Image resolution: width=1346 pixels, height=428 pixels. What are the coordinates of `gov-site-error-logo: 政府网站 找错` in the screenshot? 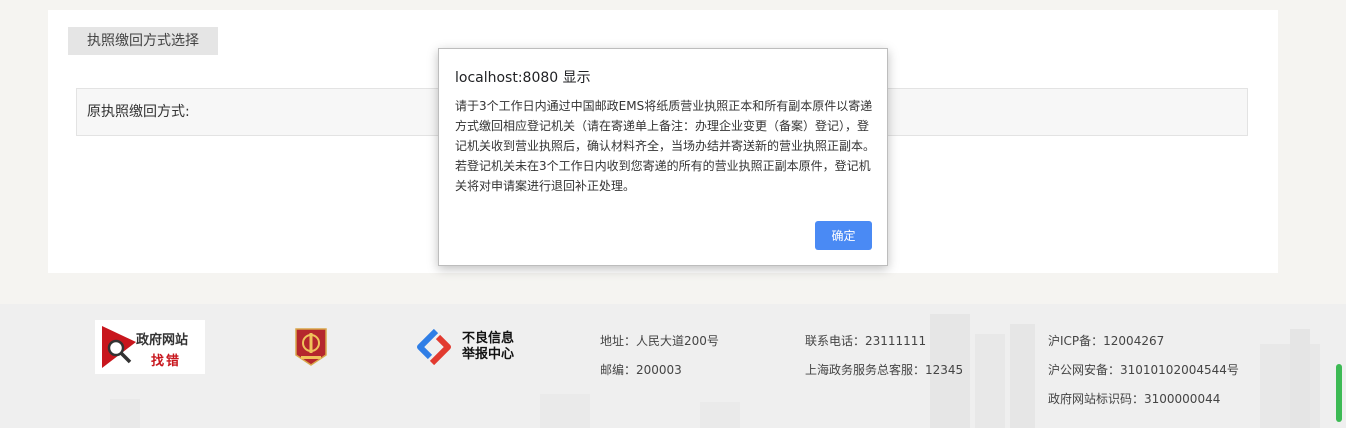 It's located at (150, 347).